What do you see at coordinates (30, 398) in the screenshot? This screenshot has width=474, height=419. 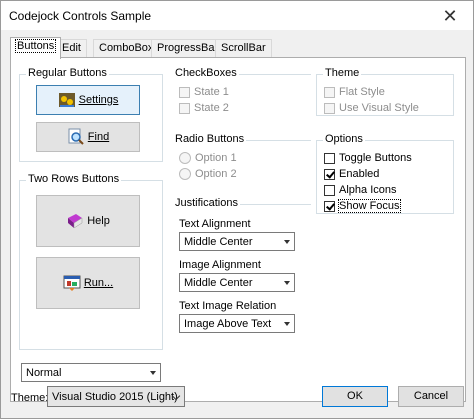 I see `theme-label: Theme:` at bounding box center [30, 398].